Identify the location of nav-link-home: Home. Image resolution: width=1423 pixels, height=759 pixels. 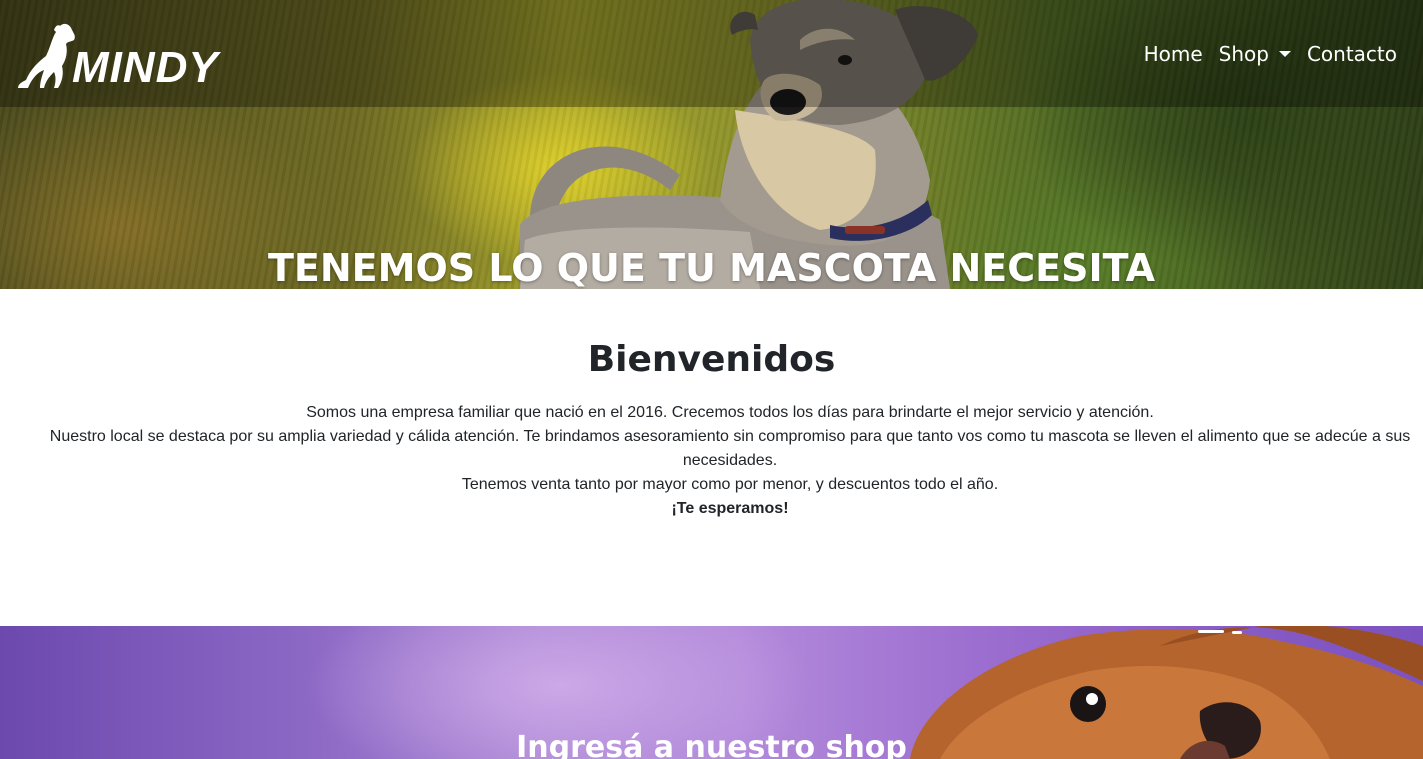
(1173, 54).